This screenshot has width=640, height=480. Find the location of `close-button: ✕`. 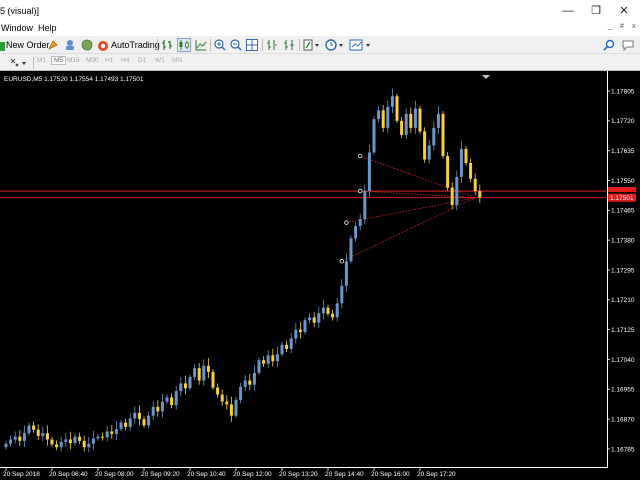

close-button: ✕ is located at coordinates (624, 11).